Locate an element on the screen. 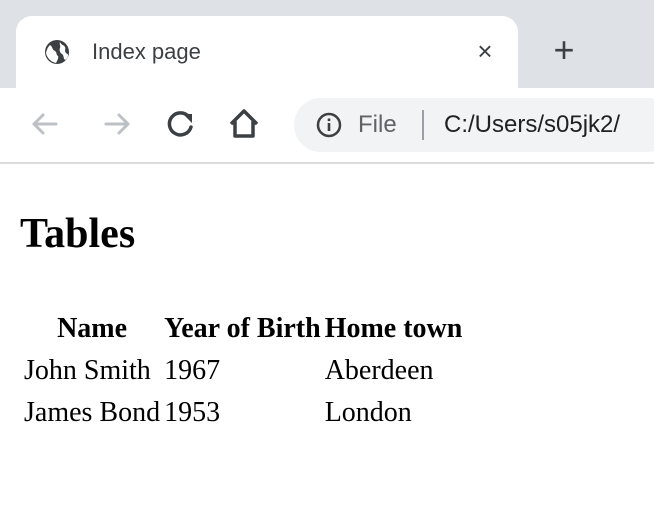  tab-title: Index page is located at coordinates (146, 51).